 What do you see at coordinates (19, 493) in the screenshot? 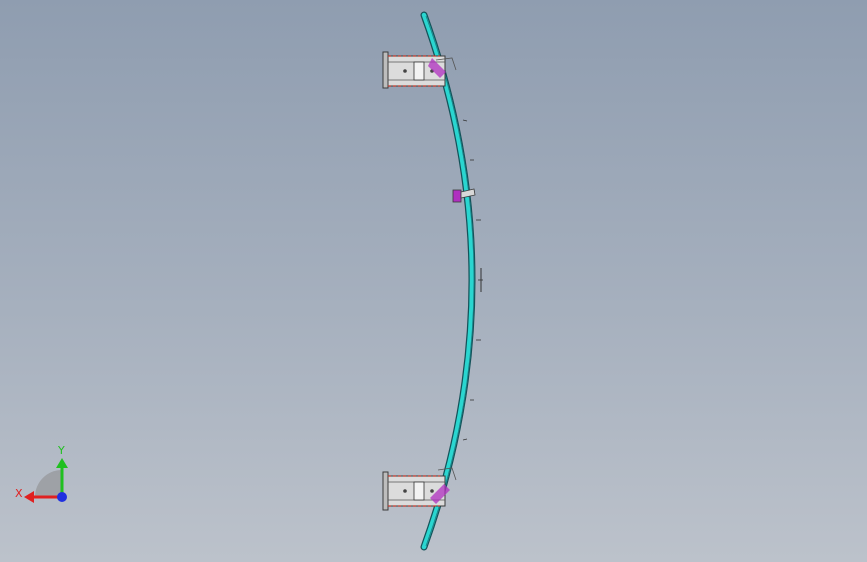
I see `x-axis-label: X` at bounding box center [19, 493].